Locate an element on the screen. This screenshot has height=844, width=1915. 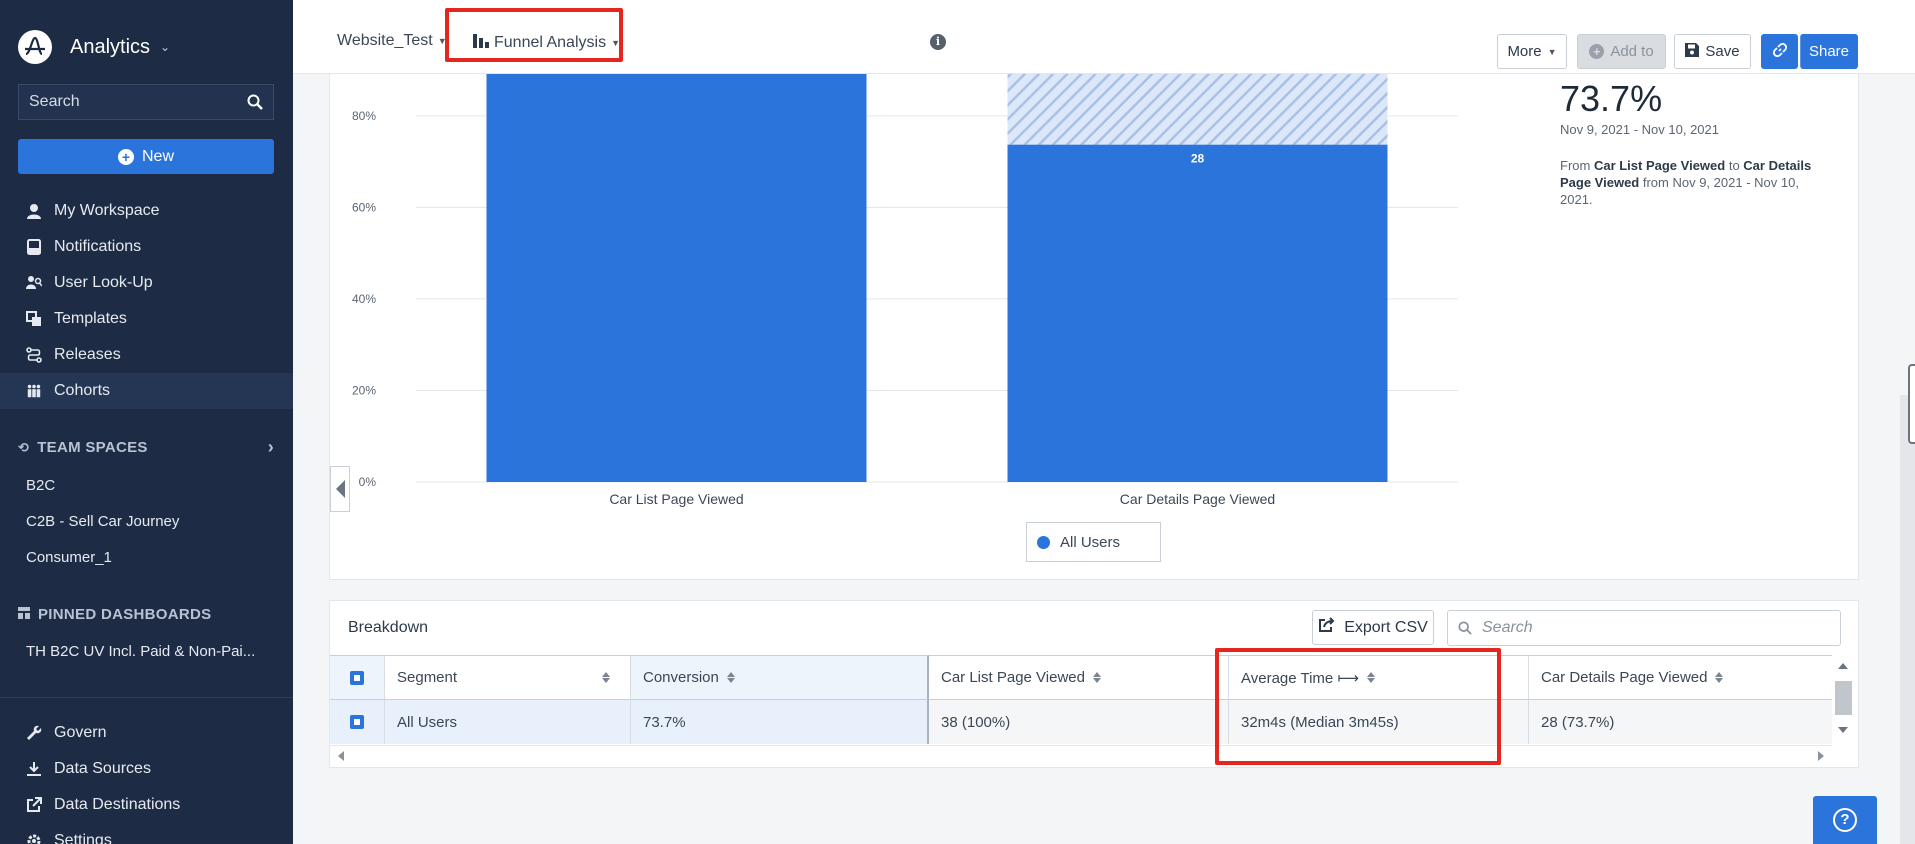
inbox-icon is located at coordinates (34, 247).